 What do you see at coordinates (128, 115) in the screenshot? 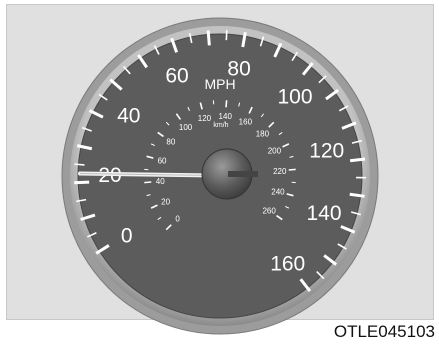
I see `mph-label: 40` at bounding box center [128, 115].